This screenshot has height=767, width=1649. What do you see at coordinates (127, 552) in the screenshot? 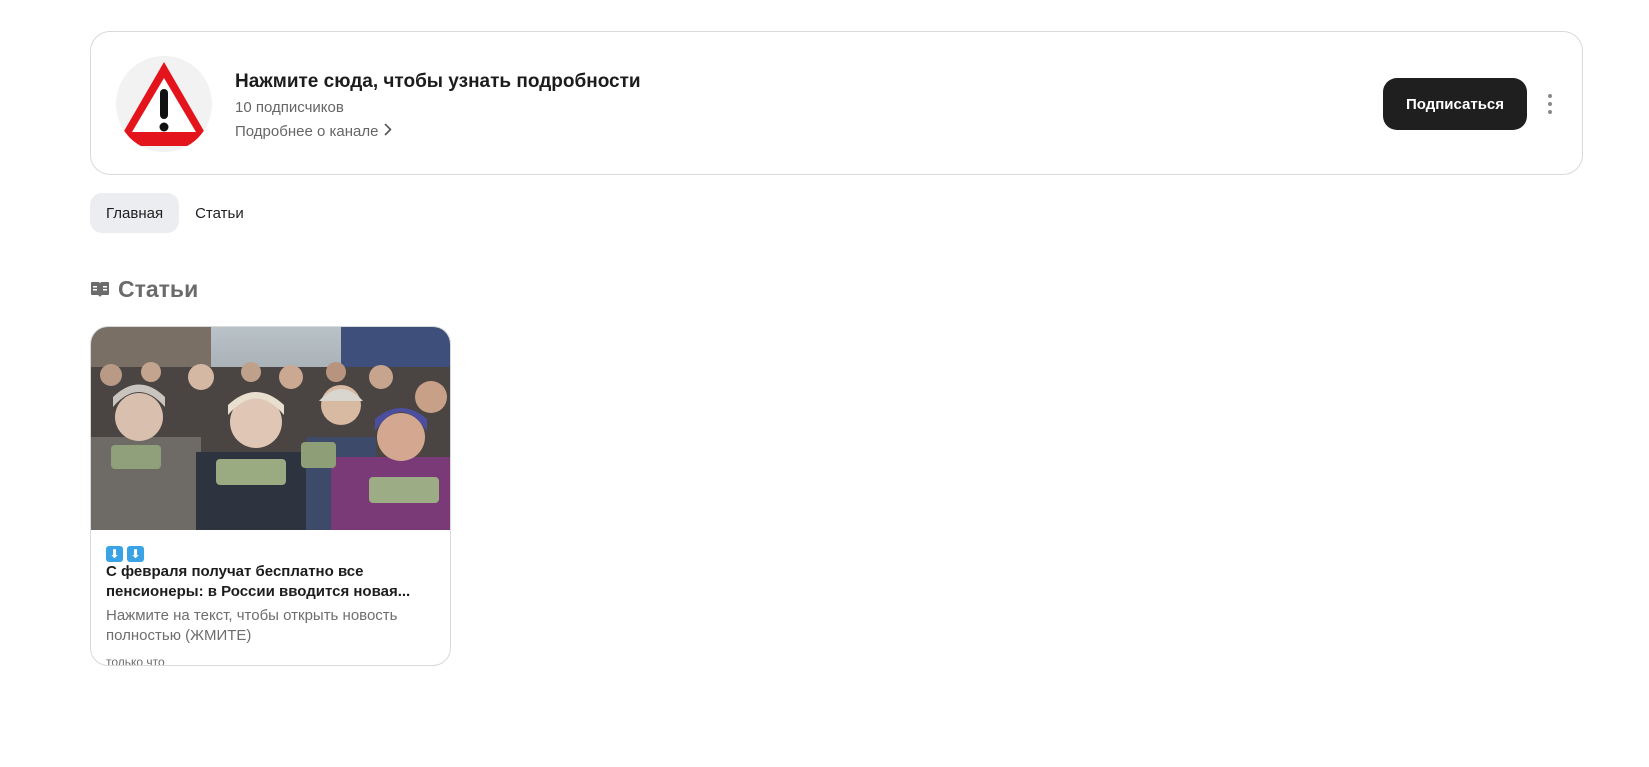
I see `down-arrow-emoji-icon: ⬇ ⬇` at bounding box center [127, 552].